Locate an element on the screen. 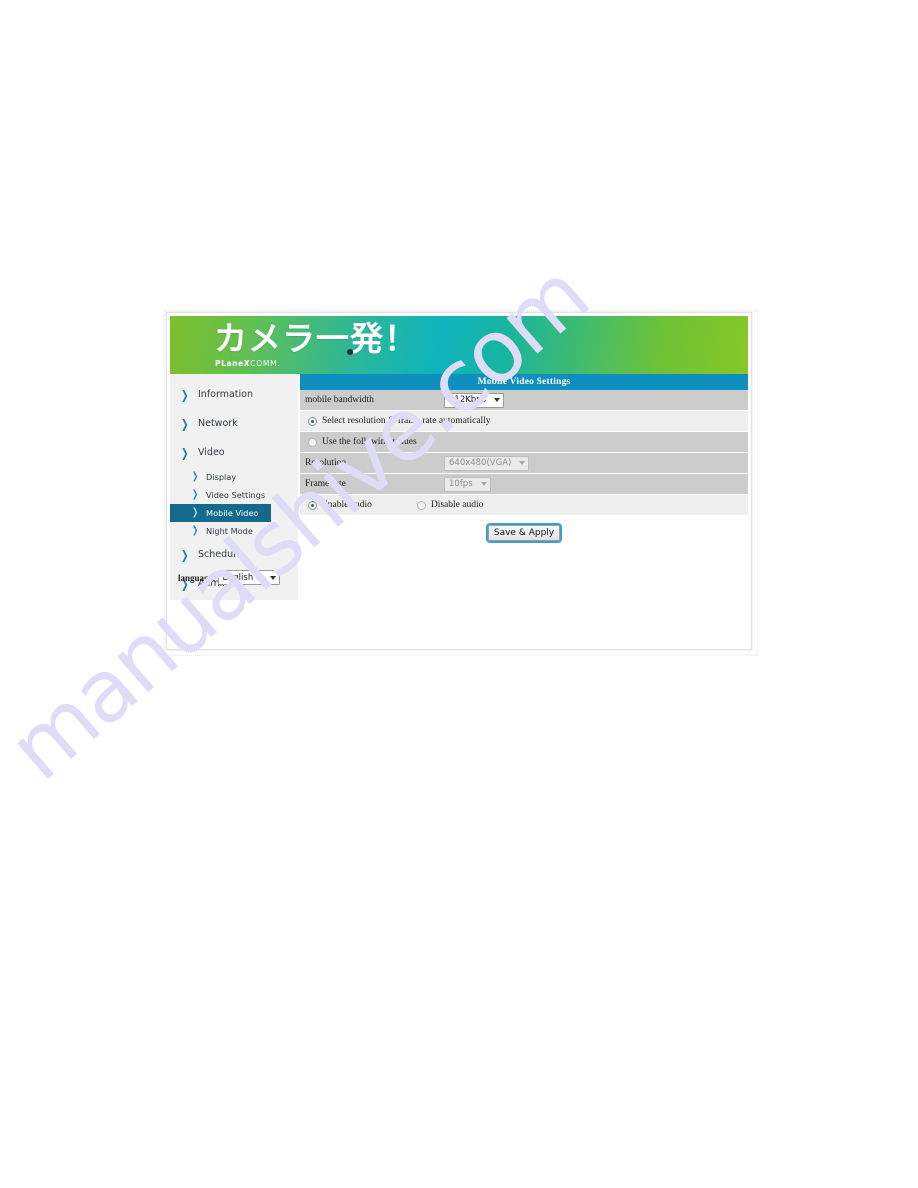  sidebar-item-label: Video Settings is located at coordinates (236, 495).